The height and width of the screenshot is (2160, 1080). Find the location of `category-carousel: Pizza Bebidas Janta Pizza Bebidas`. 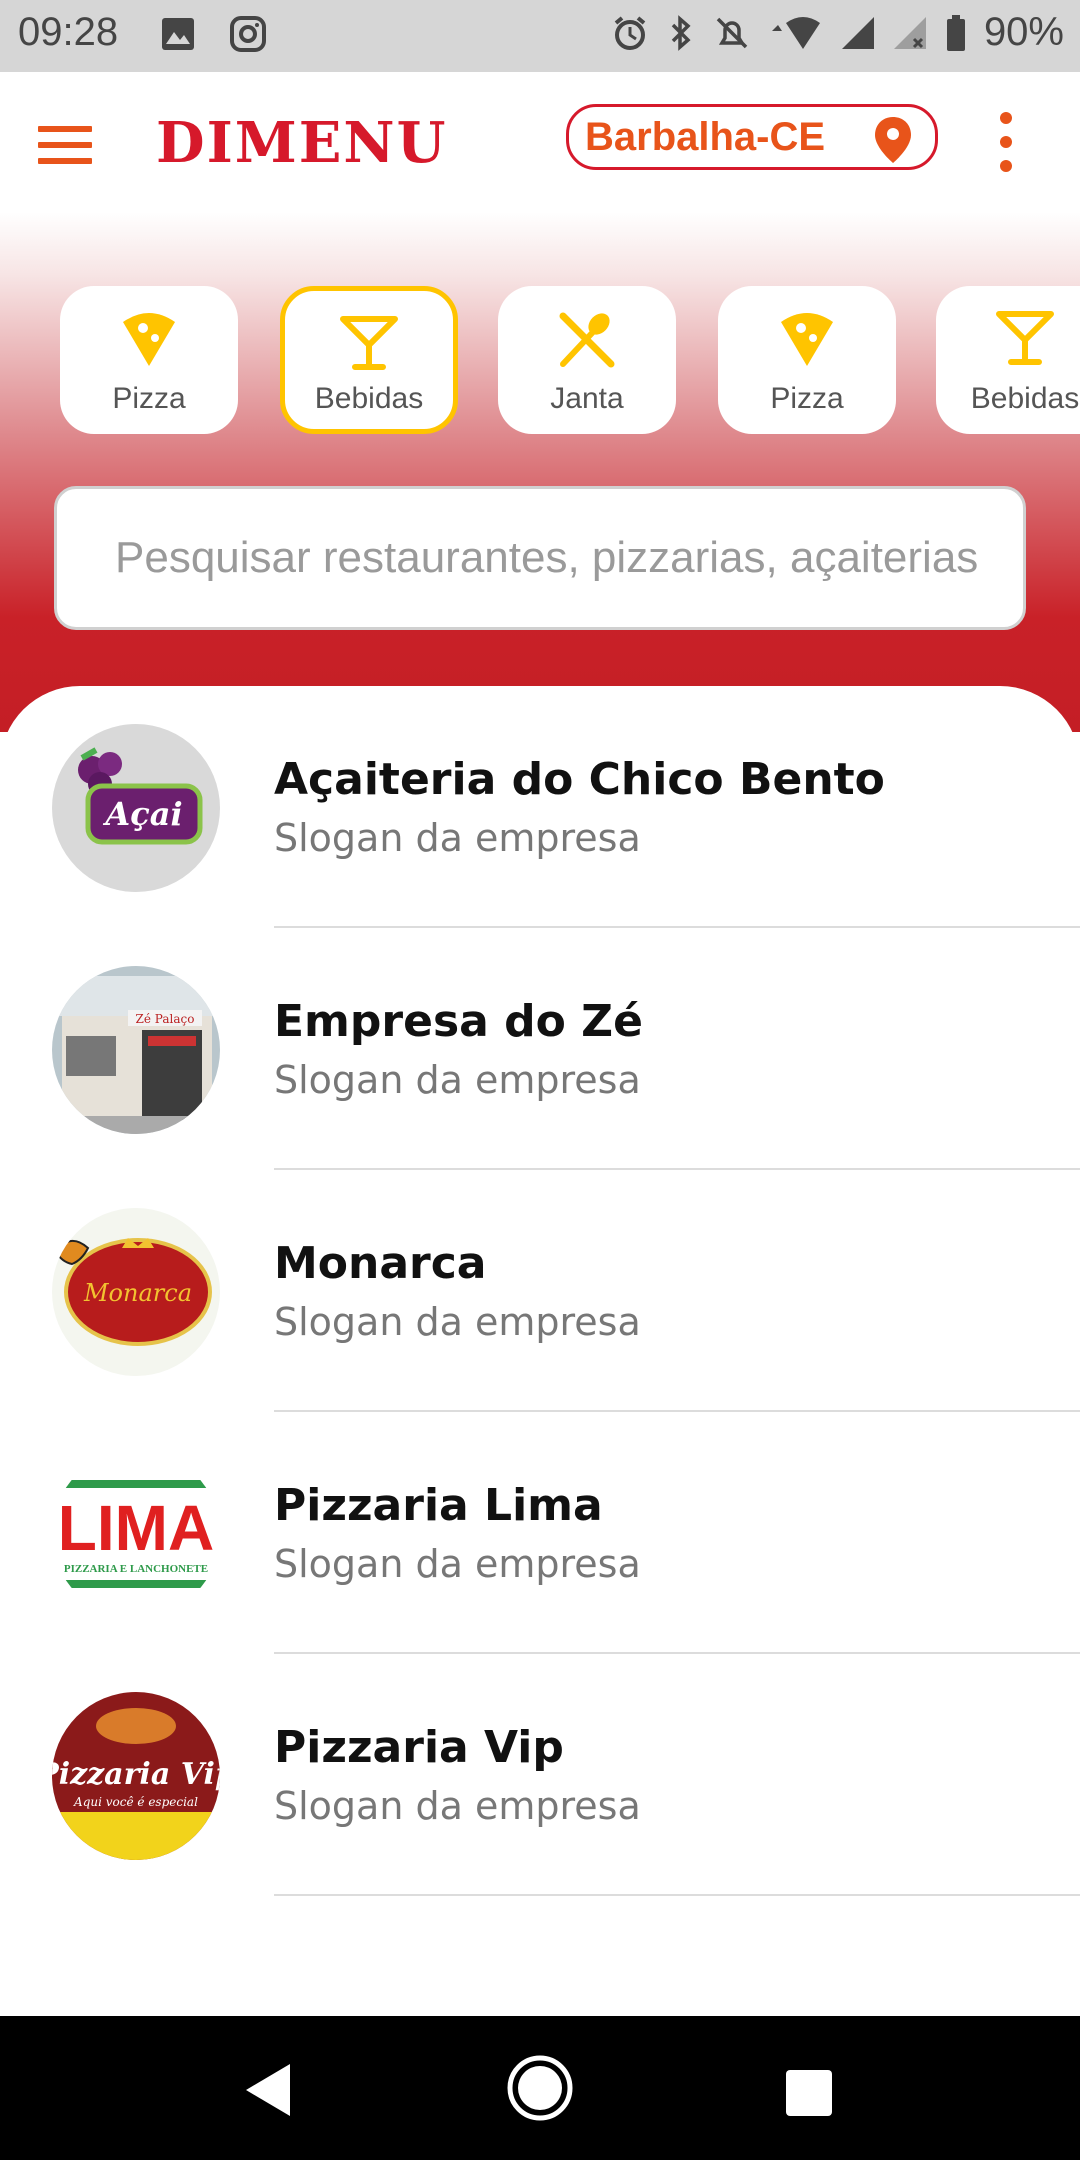

category-carousel: Pizza Bebidas Janta Pizza Bebidas is located at coordinates (570, 360).